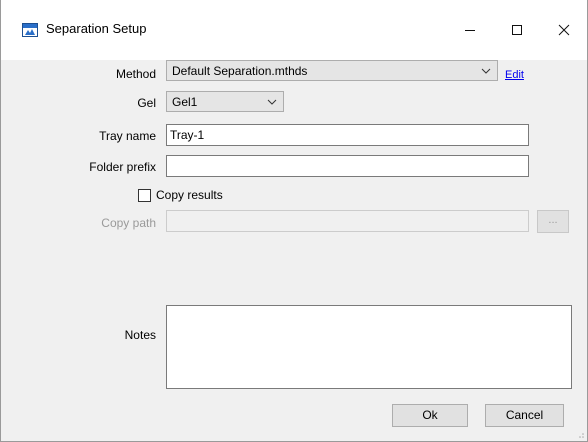  I want to click on method-label: Method, so click(135, 74).